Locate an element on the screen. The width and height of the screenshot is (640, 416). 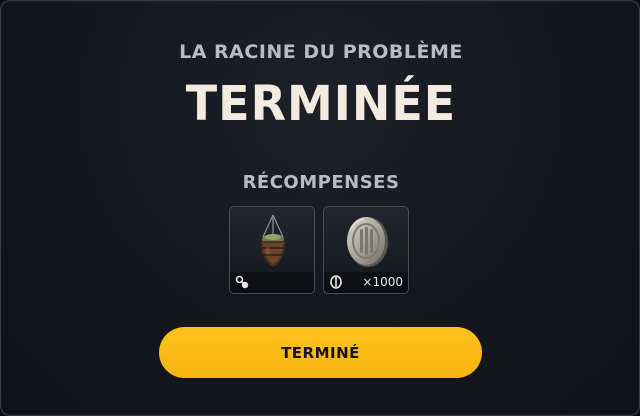
coin-icon is located at coordinates (336, 282).